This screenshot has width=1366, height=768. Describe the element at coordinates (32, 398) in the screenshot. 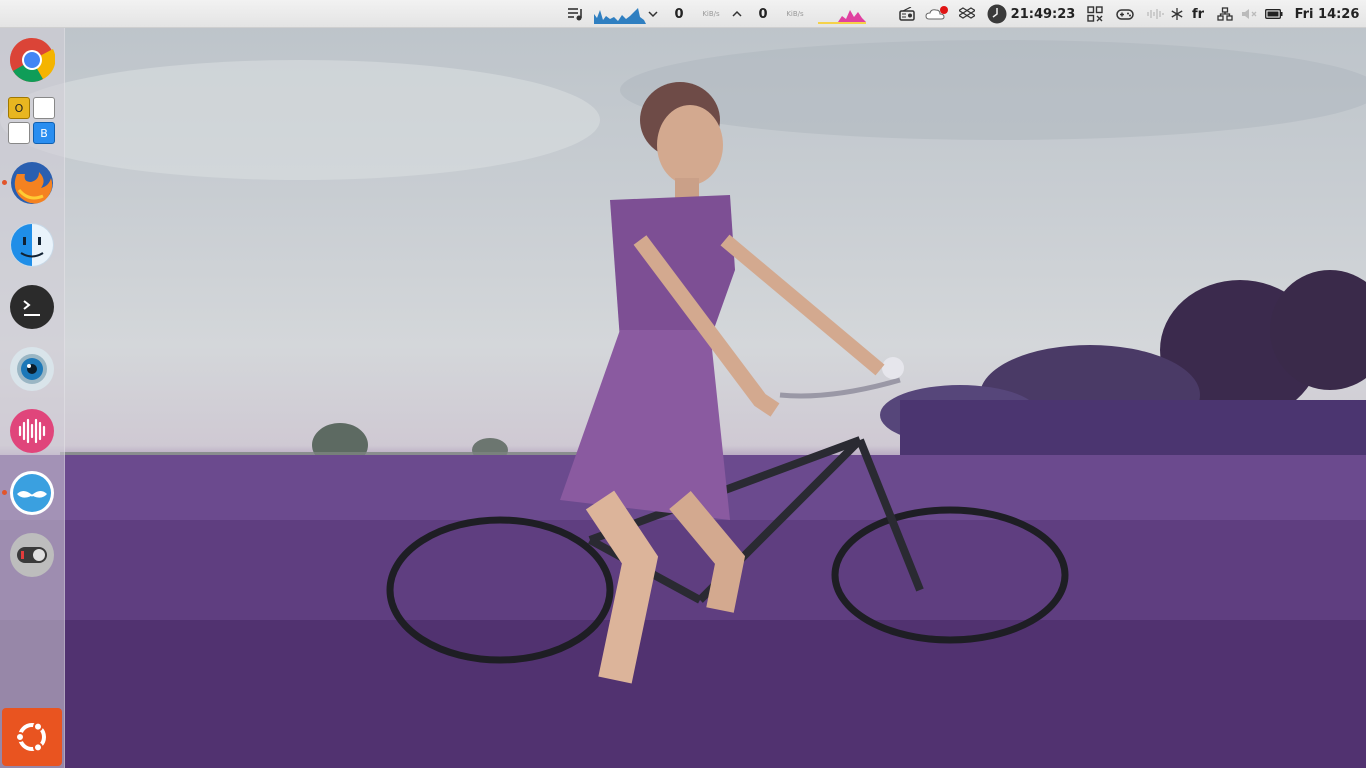

I see `unity-launcher: O B` at that location.